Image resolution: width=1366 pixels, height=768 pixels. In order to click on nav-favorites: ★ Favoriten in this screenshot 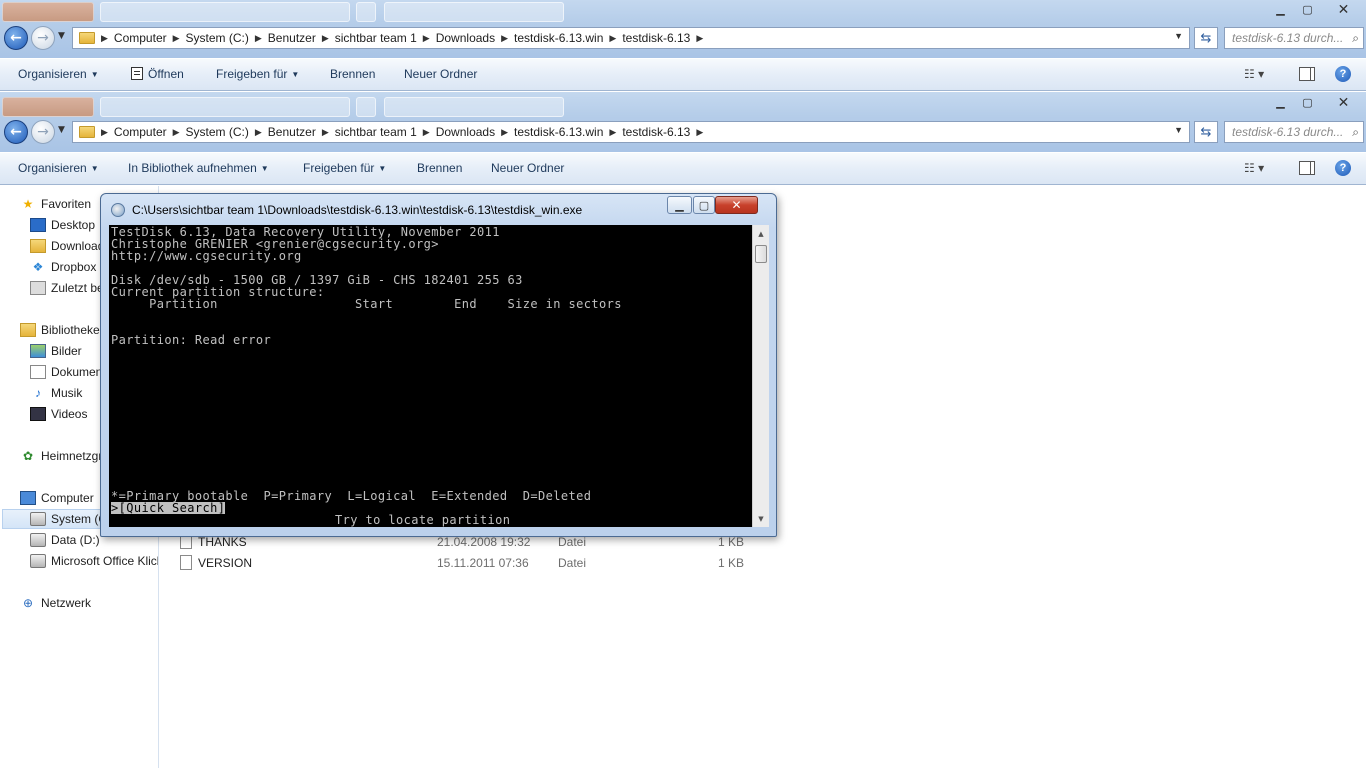, I will do `click(55, 204)`.